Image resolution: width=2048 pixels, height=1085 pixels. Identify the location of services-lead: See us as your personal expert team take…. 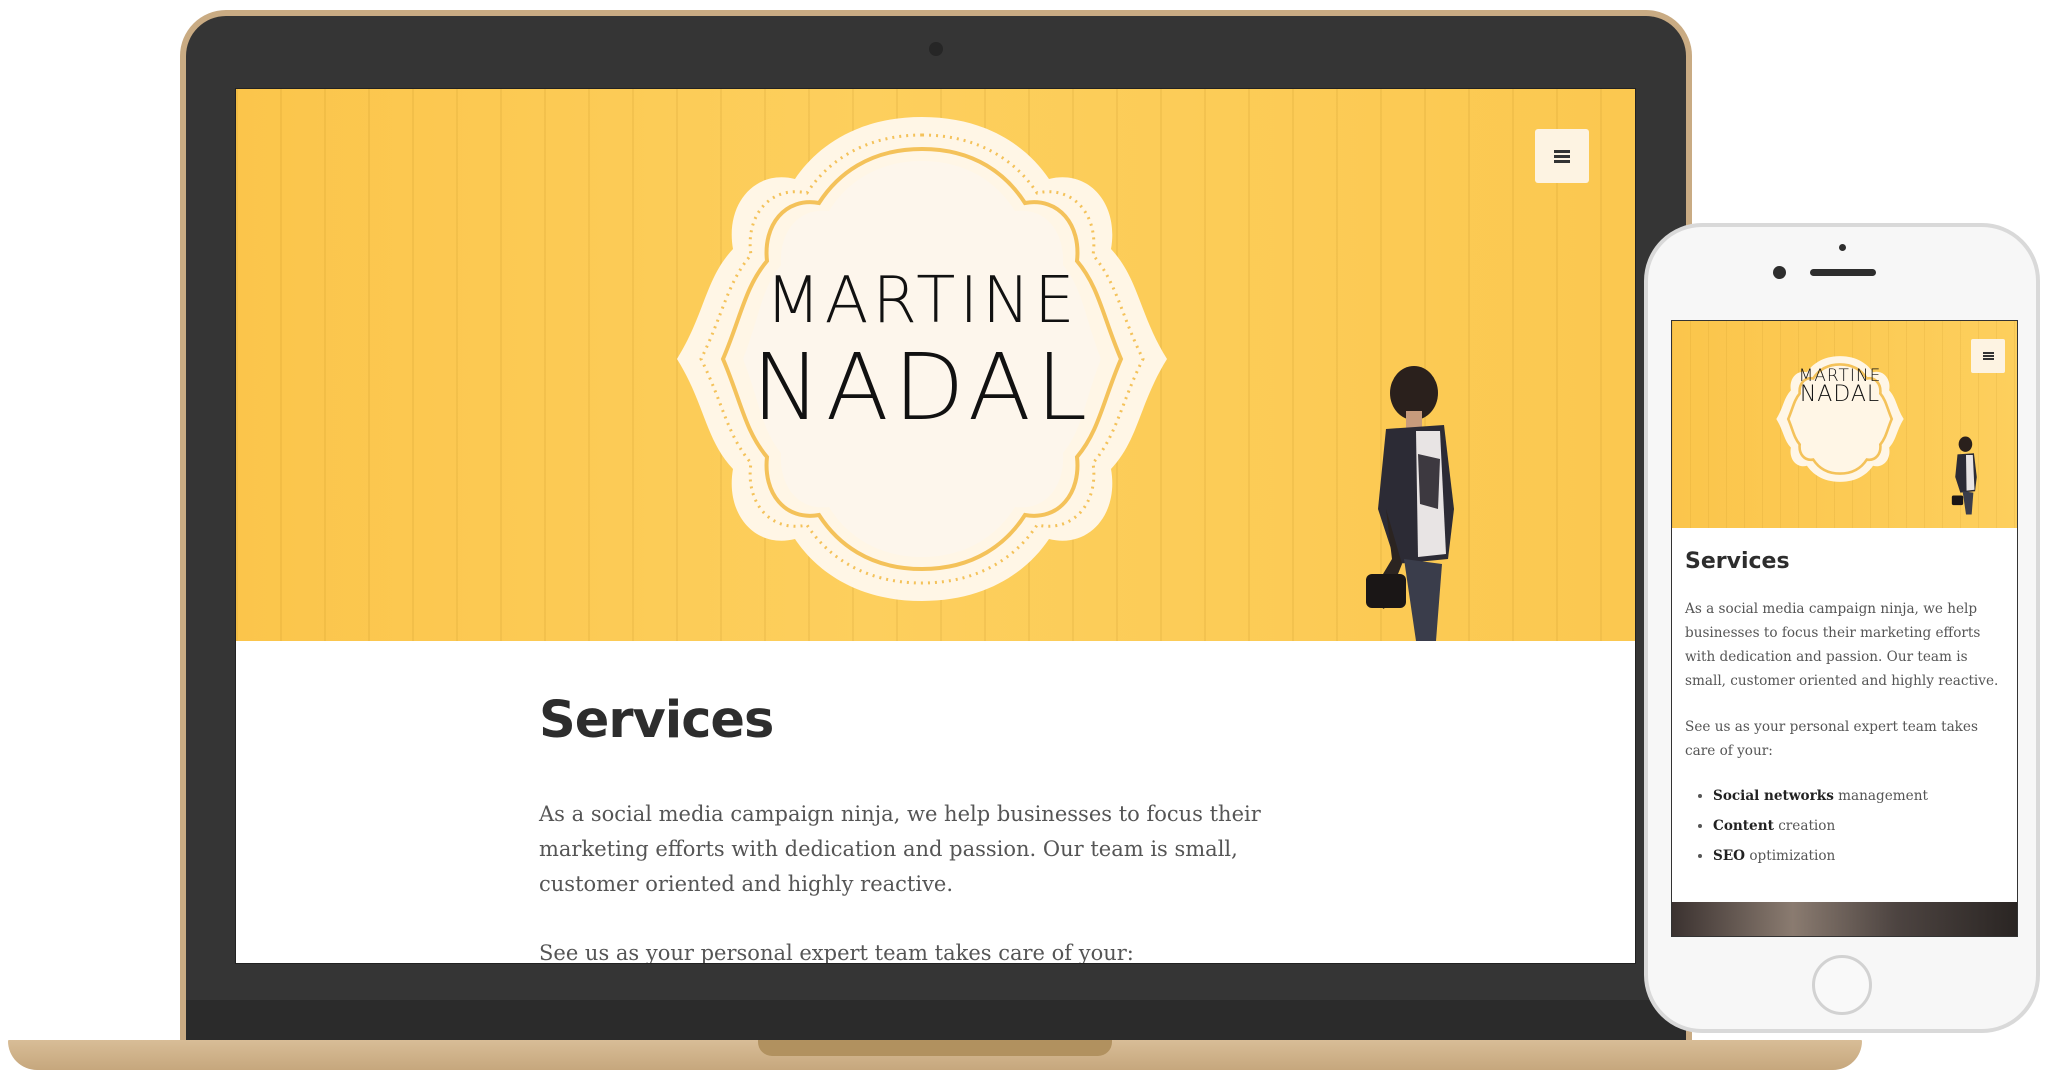
(836, 952).